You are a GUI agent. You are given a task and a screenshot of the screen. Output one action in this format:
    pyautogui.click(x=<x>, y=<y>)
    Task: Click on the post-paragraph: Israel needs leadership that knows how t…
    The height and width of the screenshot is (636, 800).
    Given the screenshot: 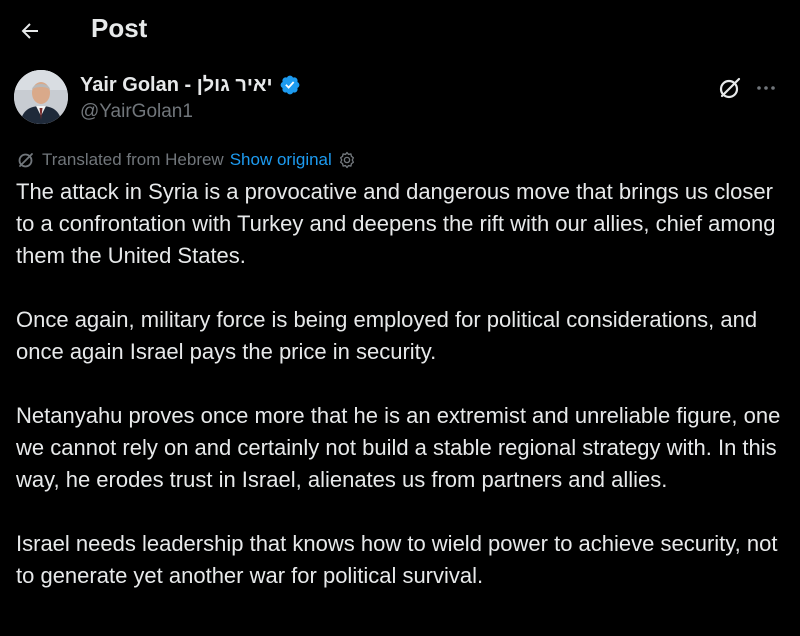 What is the action you would take?
    pyautogui.click(x=397, y=559)
    